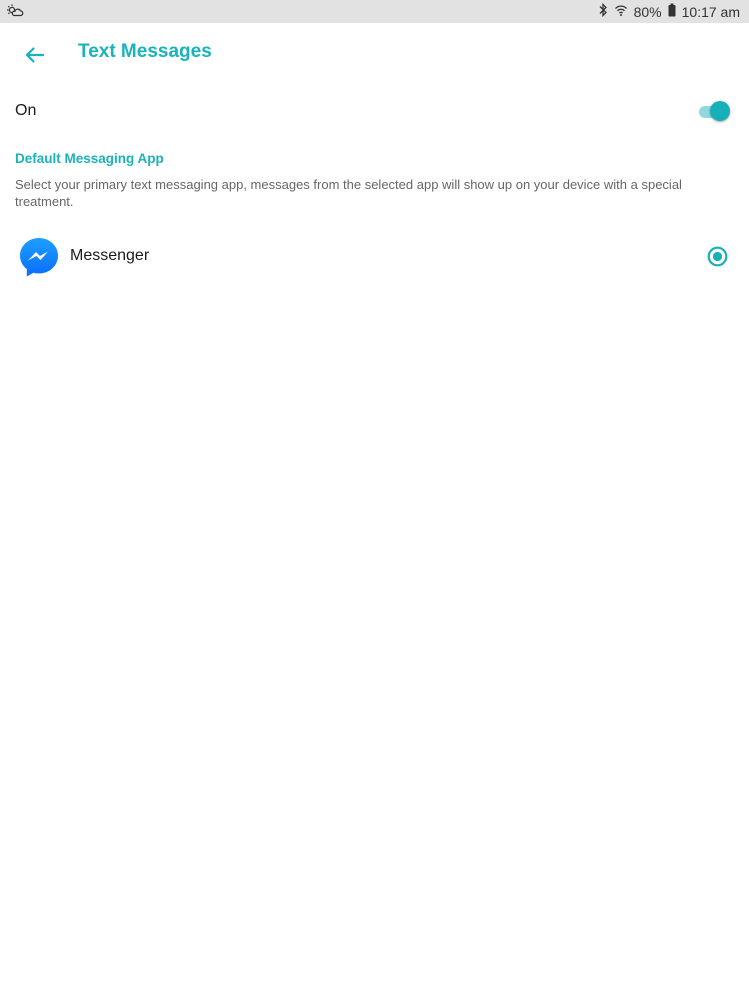 The image size is (749, 999). I want to click on battery-percent: 80%, so click(647, 11).